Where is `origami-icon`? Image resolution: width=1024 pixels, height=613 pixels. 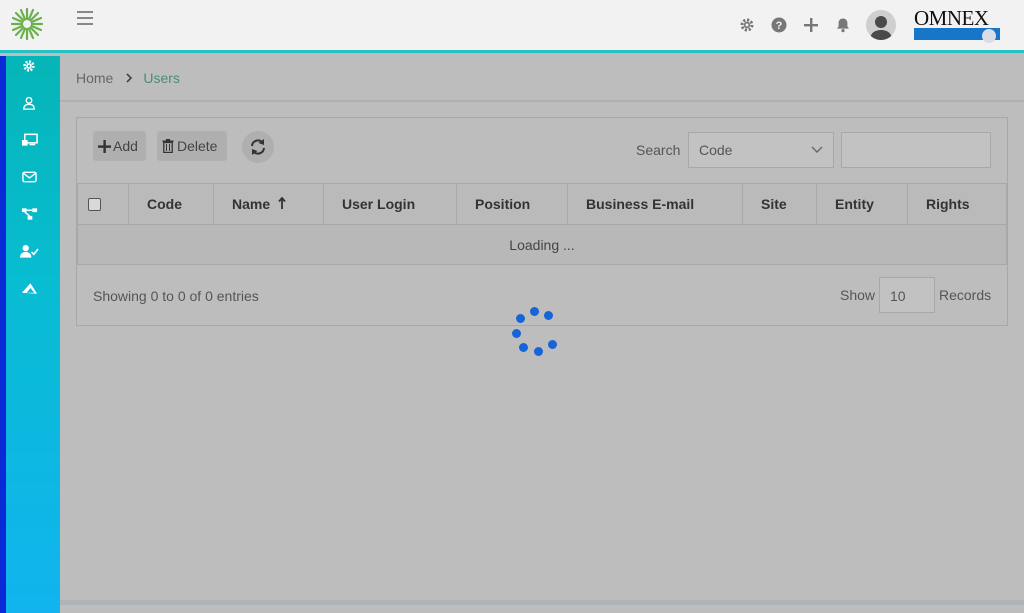
origami-icon is located at coordinates (29, 288).